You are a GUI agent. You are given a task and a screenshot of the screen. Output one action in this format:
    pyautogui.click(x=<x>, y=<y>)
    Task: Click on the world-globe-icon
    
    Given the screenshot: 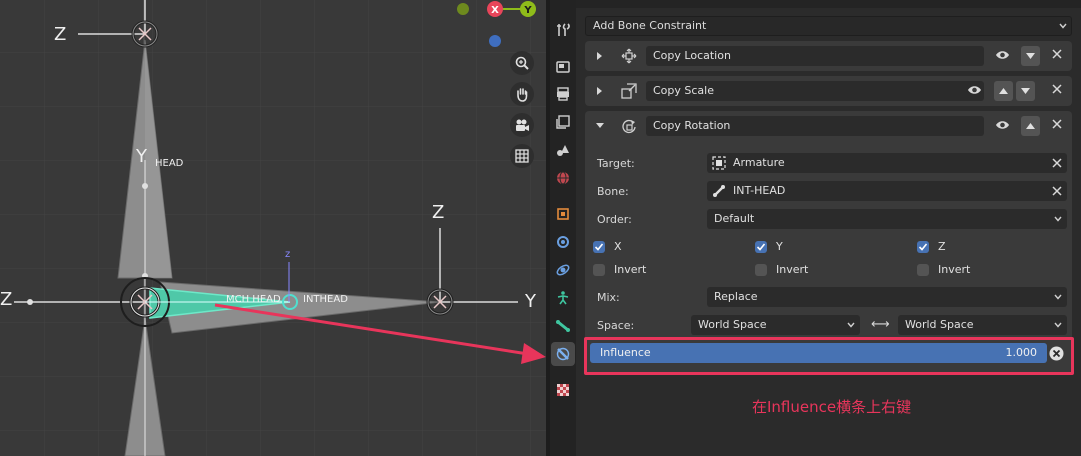 What is the action you would take?
    pyautogui.click(x=563, y=178)
    